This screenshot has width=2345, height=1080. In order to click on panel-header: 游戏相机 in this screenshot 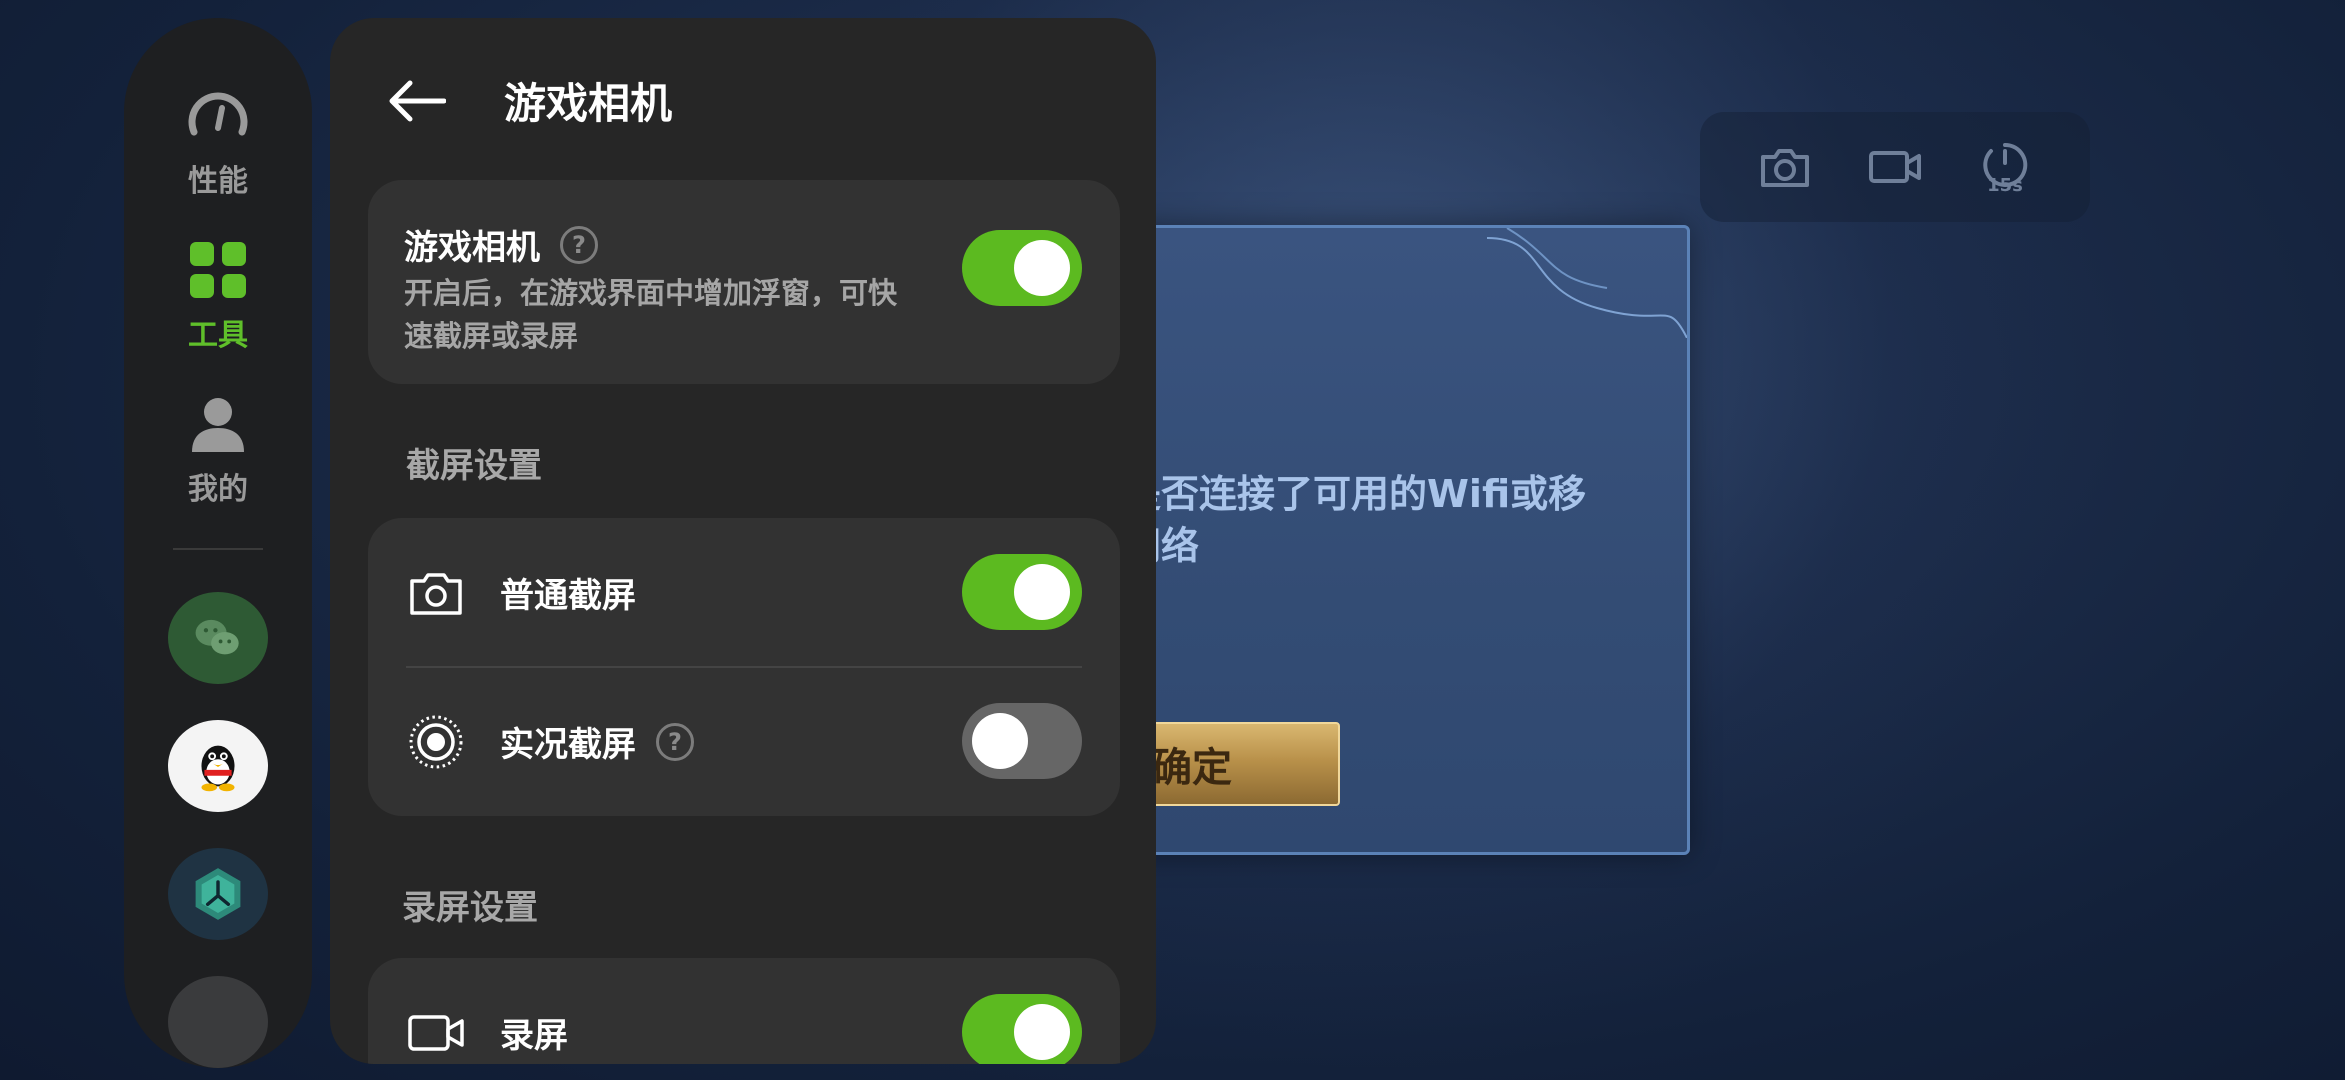, I will do `click(743, 100)`.